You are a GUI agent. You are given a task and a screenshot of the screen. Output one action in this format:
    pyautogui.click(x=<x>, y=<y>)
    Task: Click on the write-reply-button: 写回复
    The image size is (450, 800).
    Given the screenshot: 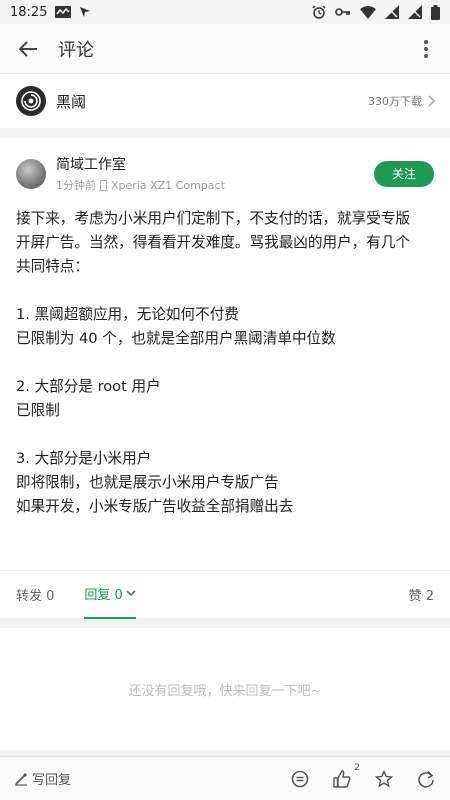 What is the action you would take?
    pyautogui.click(x=42, y=778)
    